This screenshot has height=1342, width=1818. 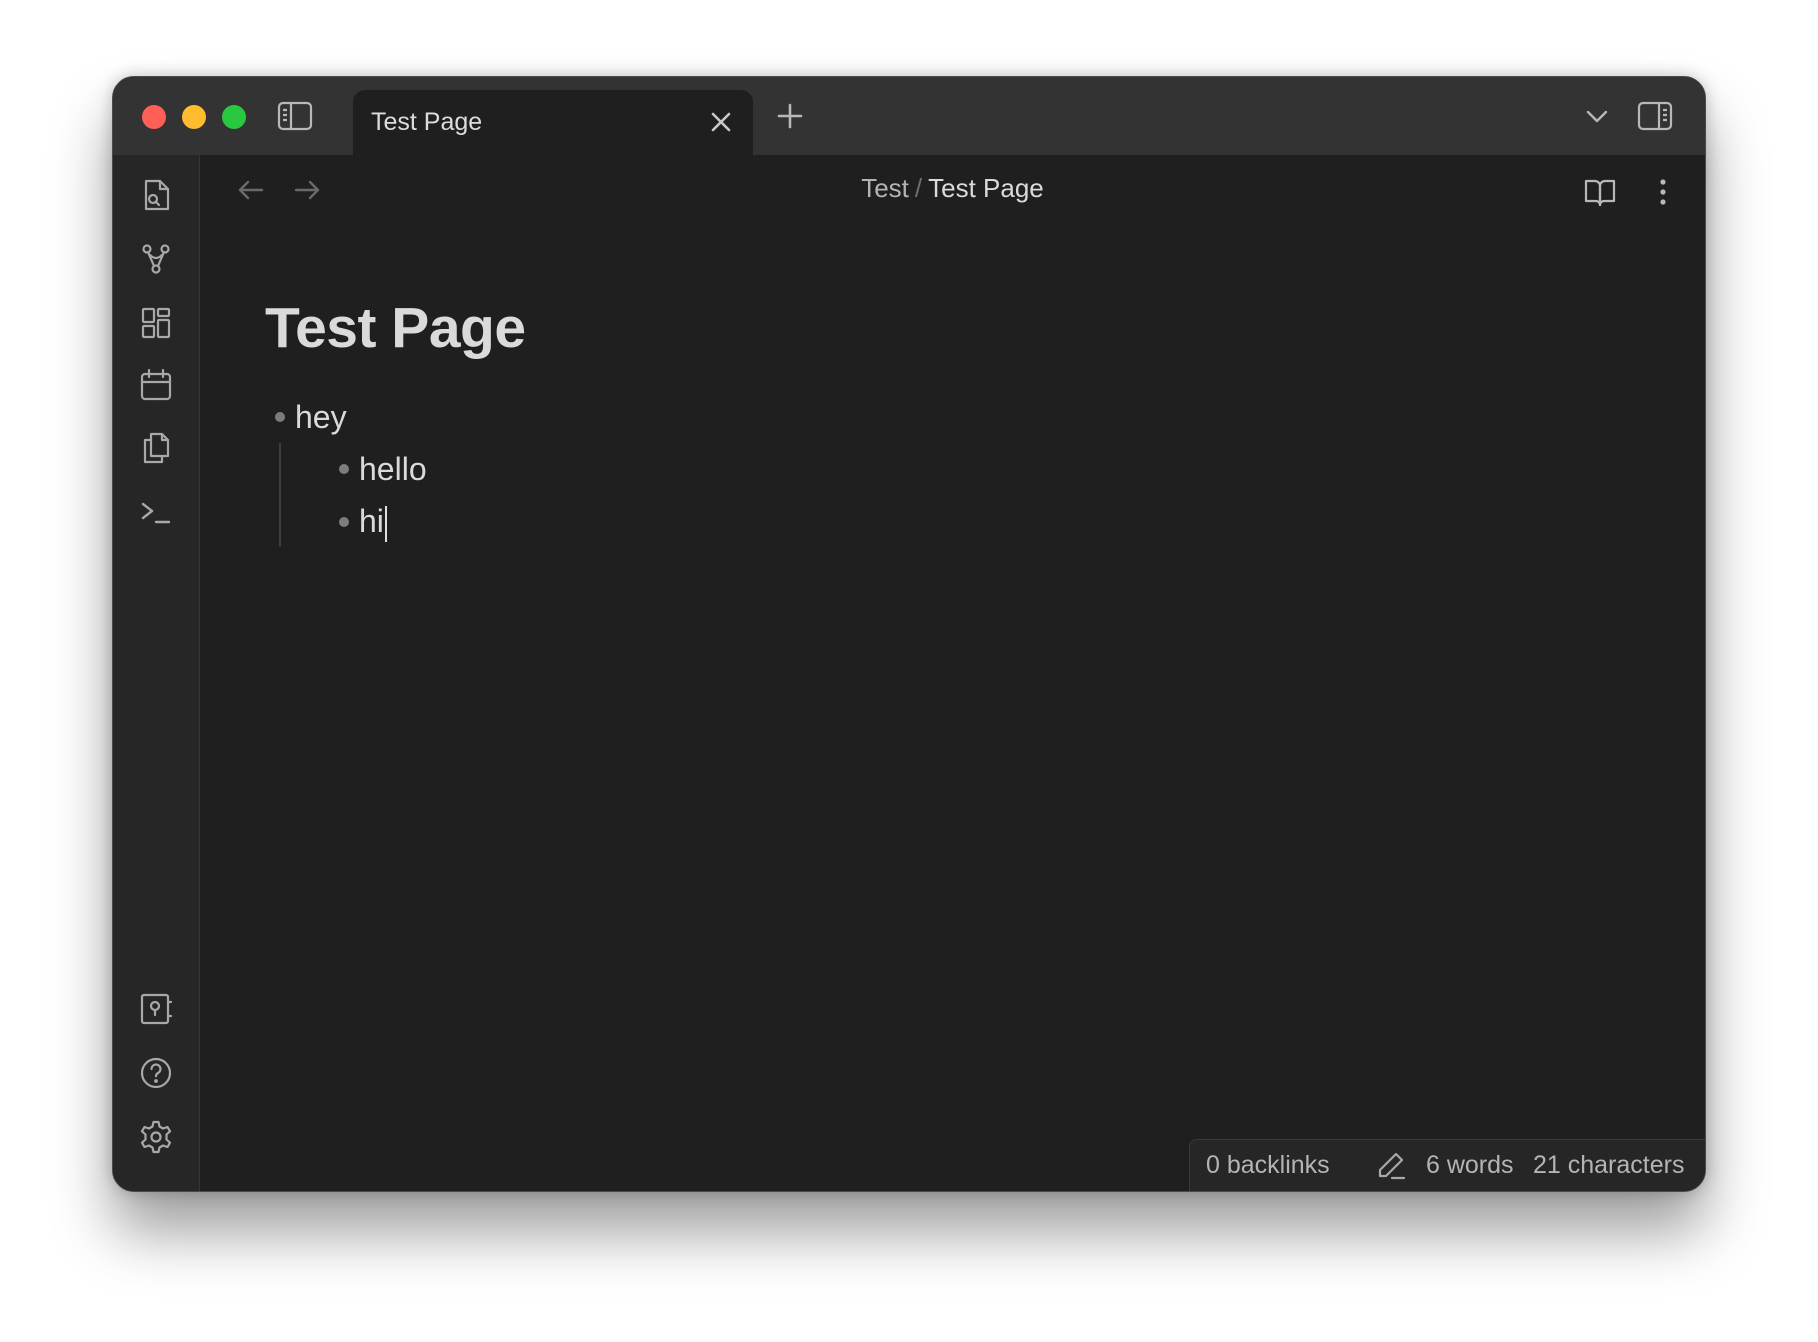 I want to click on status-bar: 0 backlinks 6 words 21 characters, so click(x=1447, y=1165).